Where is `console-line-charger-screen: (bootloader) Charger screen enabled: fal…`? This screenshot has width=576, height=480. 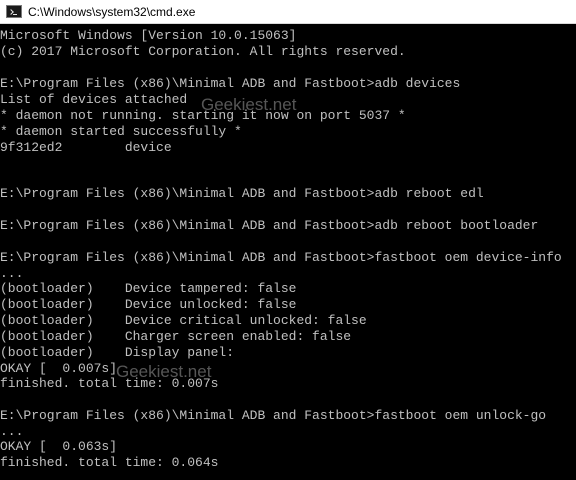 console-line-charger-screen: (bootloader) Charger screen enabled: fal… is located at coordinates (176, 336).